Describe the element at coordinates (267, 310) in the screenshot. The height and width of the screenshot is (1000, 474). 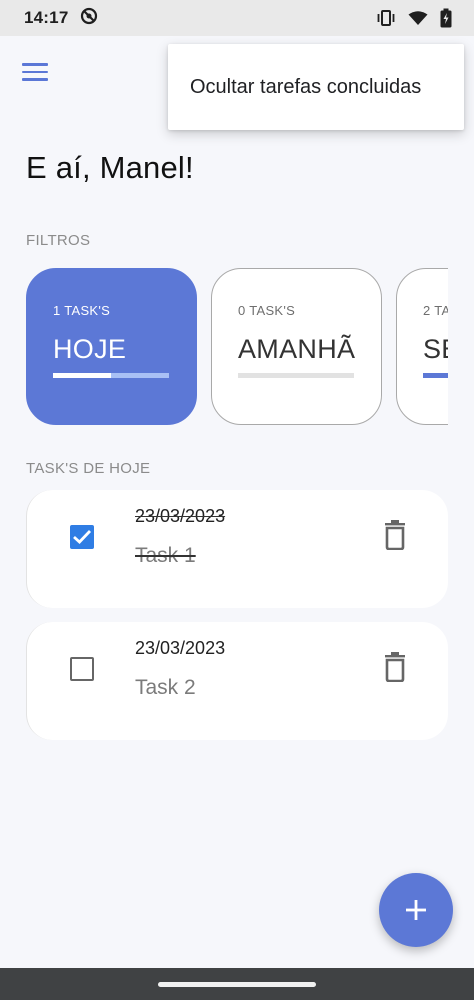
I see `filter-count: 0 TASK'S` at that location.